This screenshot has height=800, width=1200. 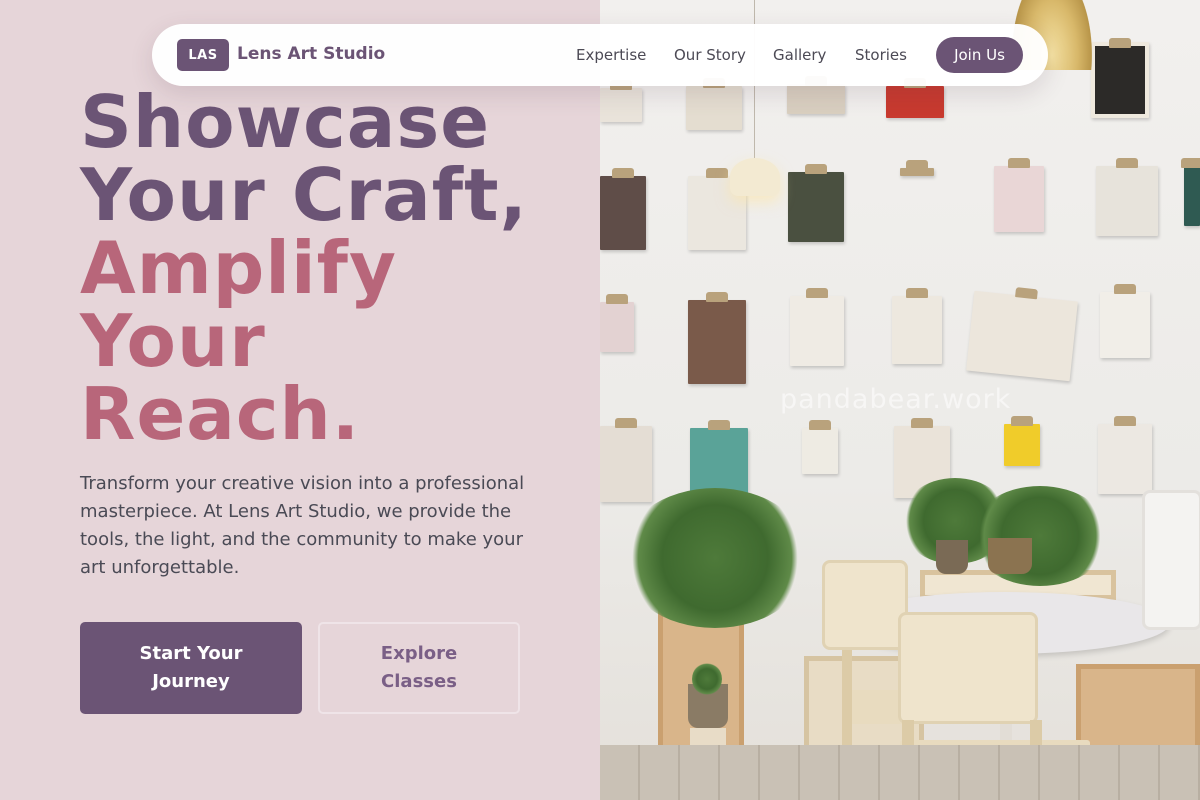 I want to click on headline-line-5: Reach., so click(x=220, y=414).